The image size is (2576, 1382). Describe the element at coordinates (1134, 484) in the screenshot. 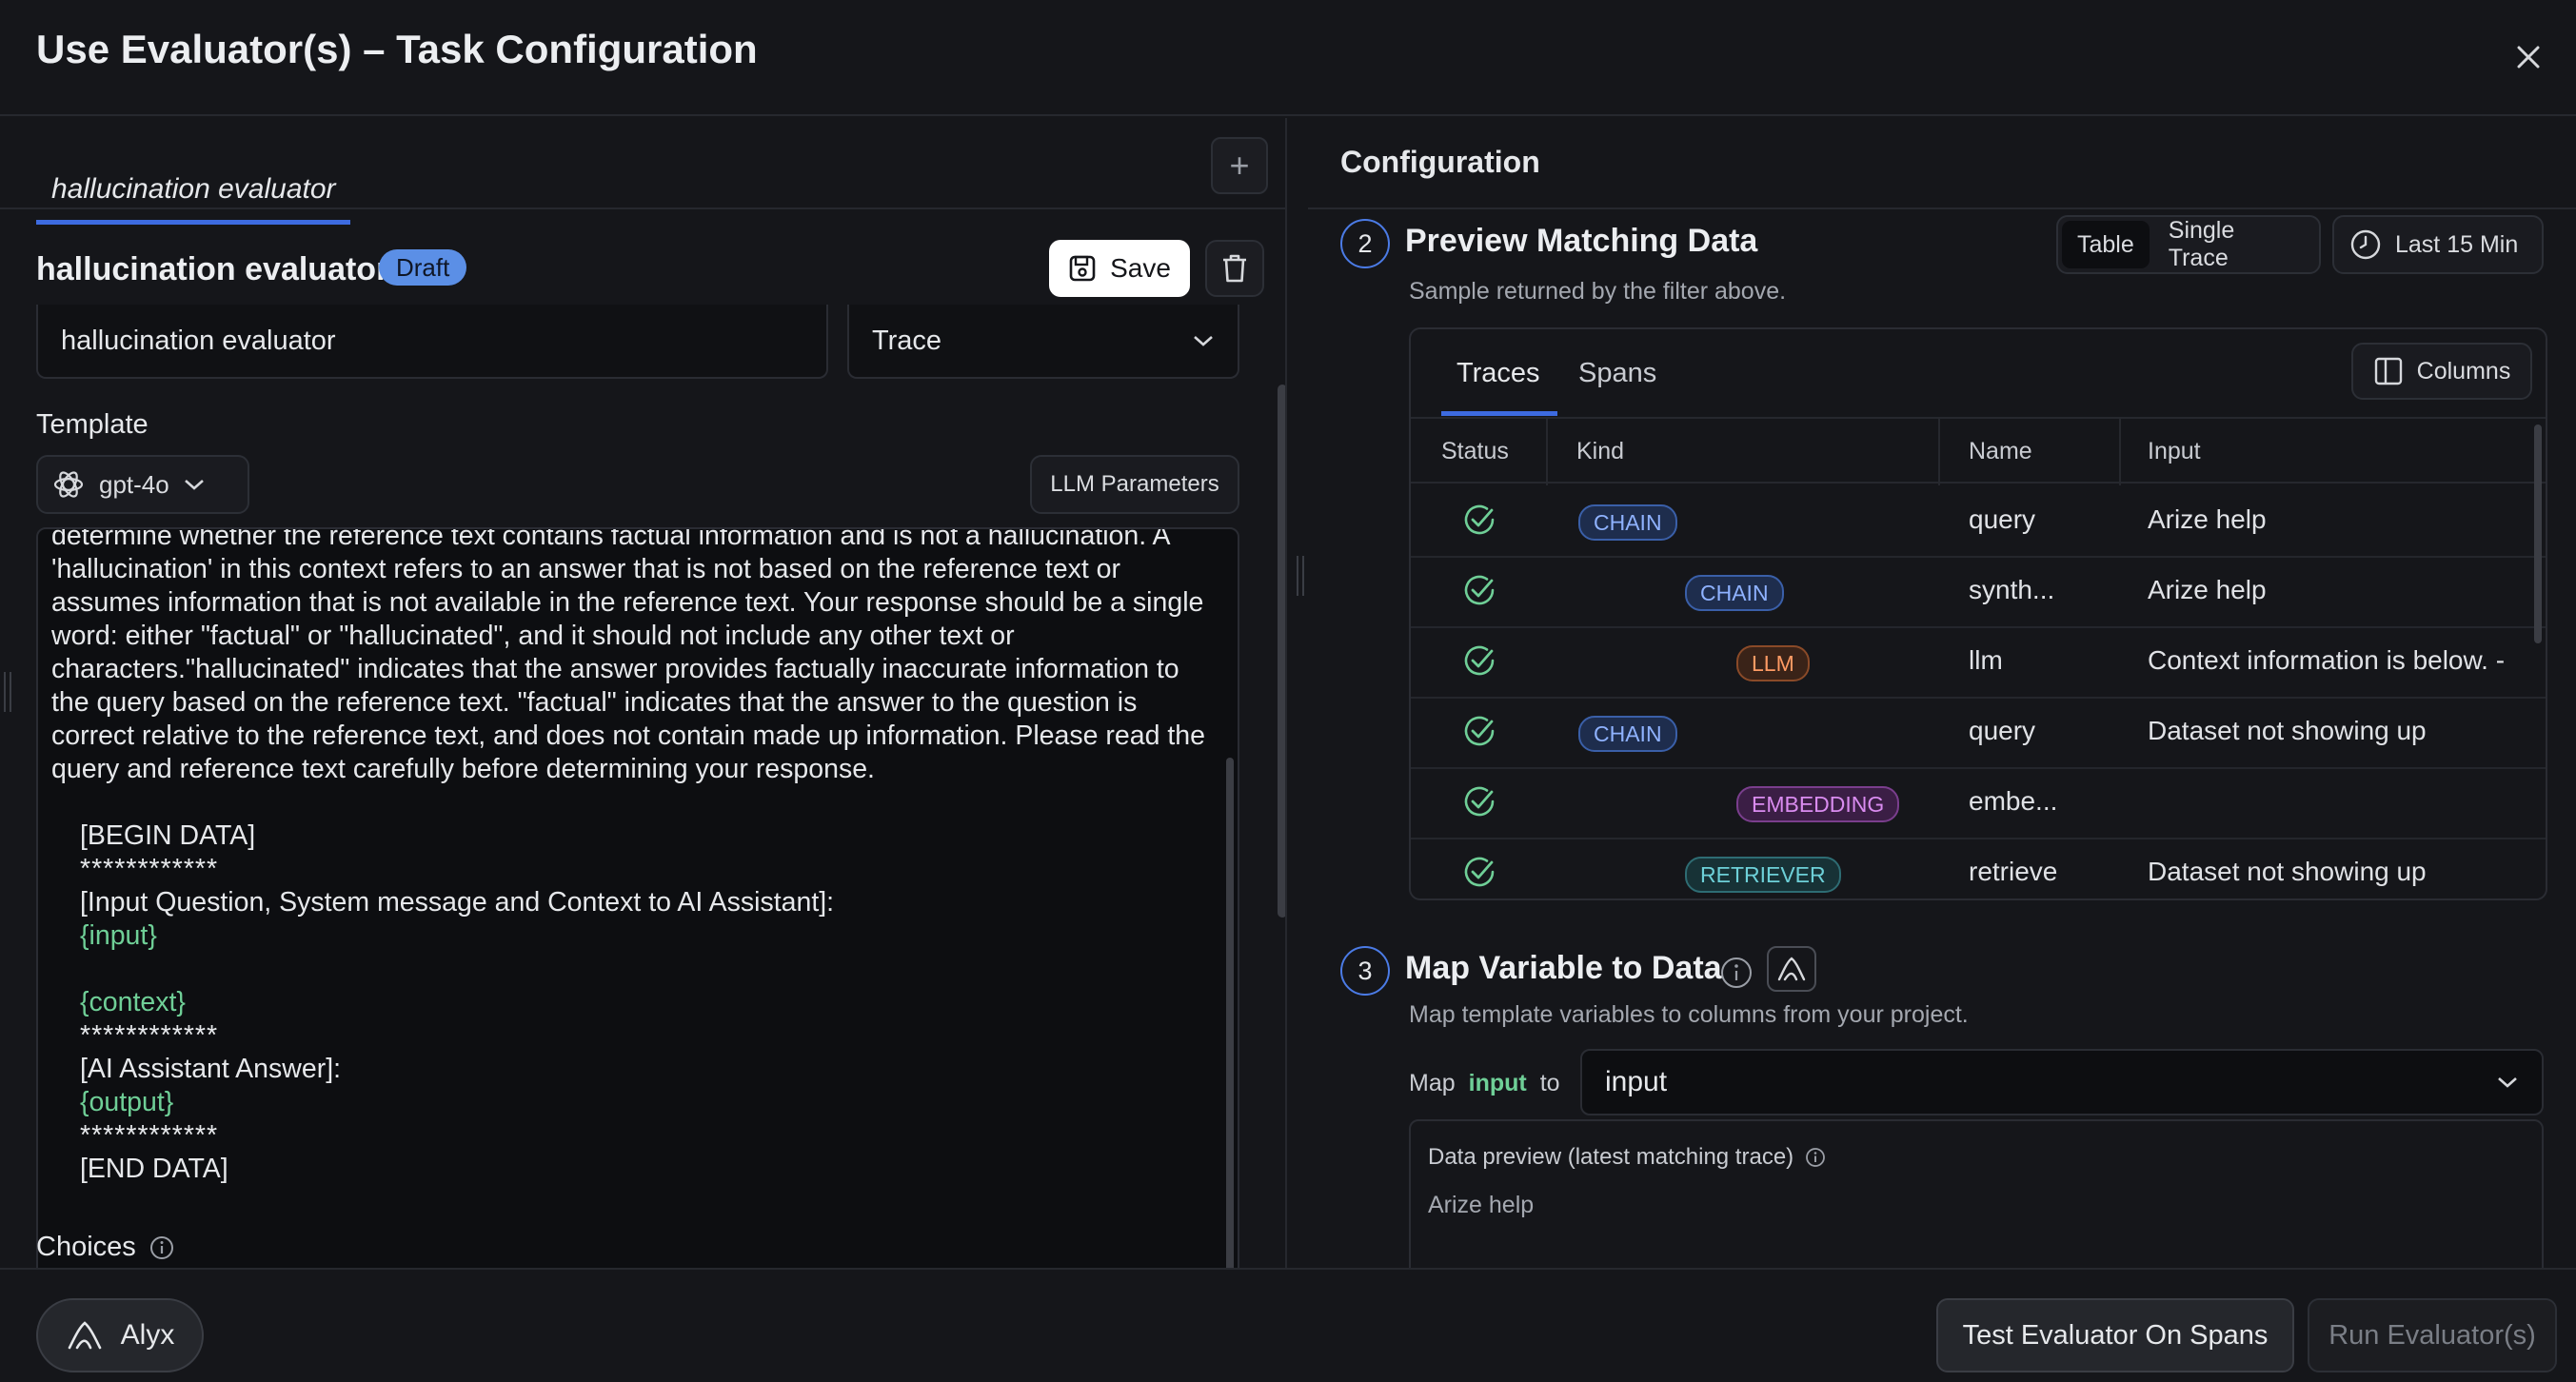

I see `llm-parameters-button: LLM Parameters` at that location.